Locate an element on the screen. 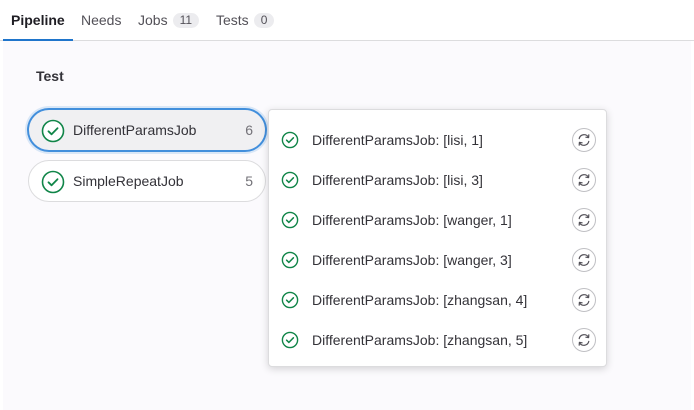 The height and width of the screenshot is (410, 694). tab-tests-label: Tests is located at coordinates (232, 20).